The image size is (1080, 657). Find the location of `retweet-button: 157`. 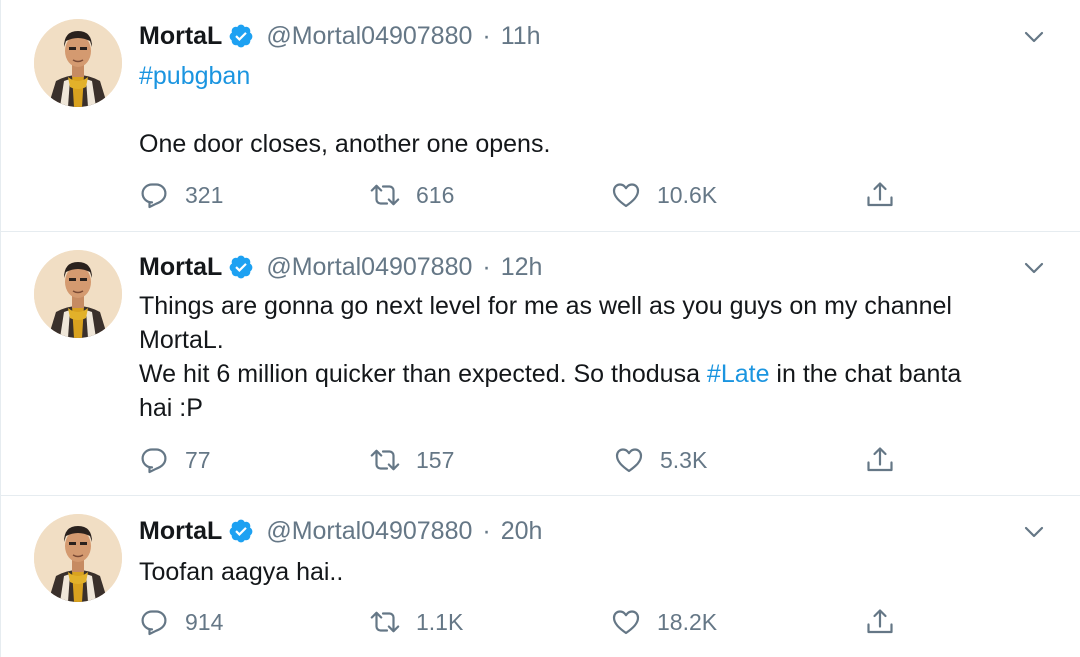

retweet-button: 157 is located at coordinates (412, 460).